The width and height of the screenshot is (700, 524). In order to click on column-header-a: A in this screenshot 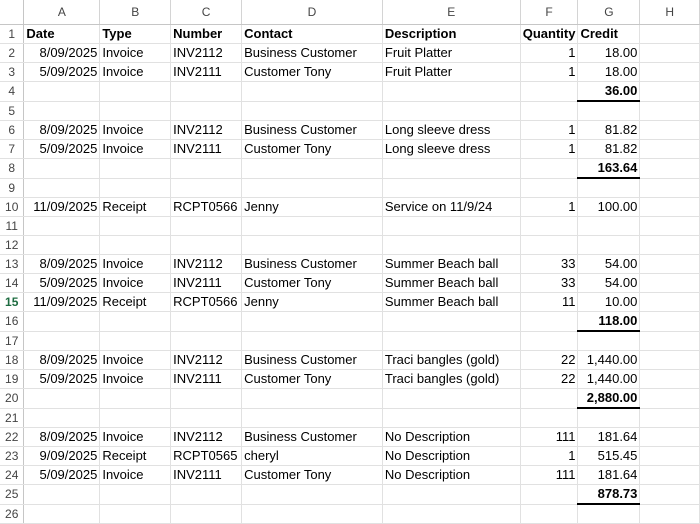, I will do `click(62, 12)`.